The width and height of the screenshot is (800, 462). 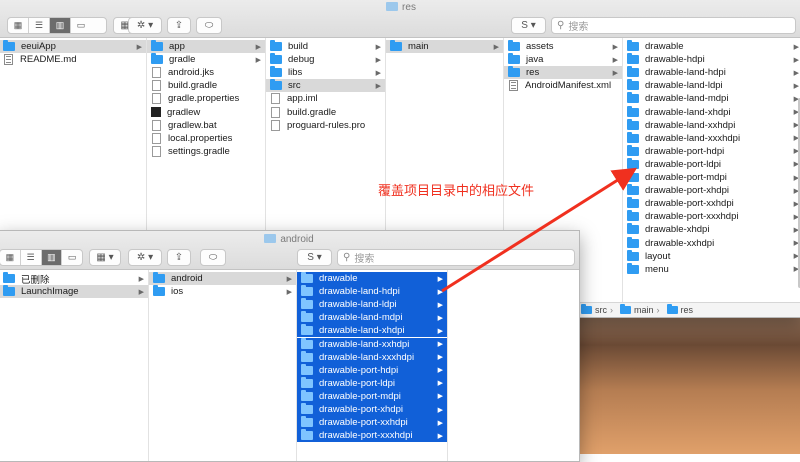 What do you see at coordinates (74, 279) in the screenshot?
I see `folder-row: 已删除 ▶` at bounding box center [74, 279].